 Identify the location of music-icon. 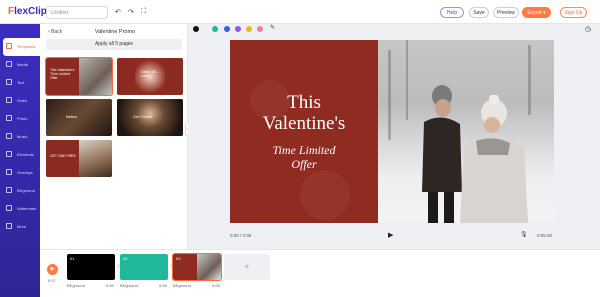
(9, 136).